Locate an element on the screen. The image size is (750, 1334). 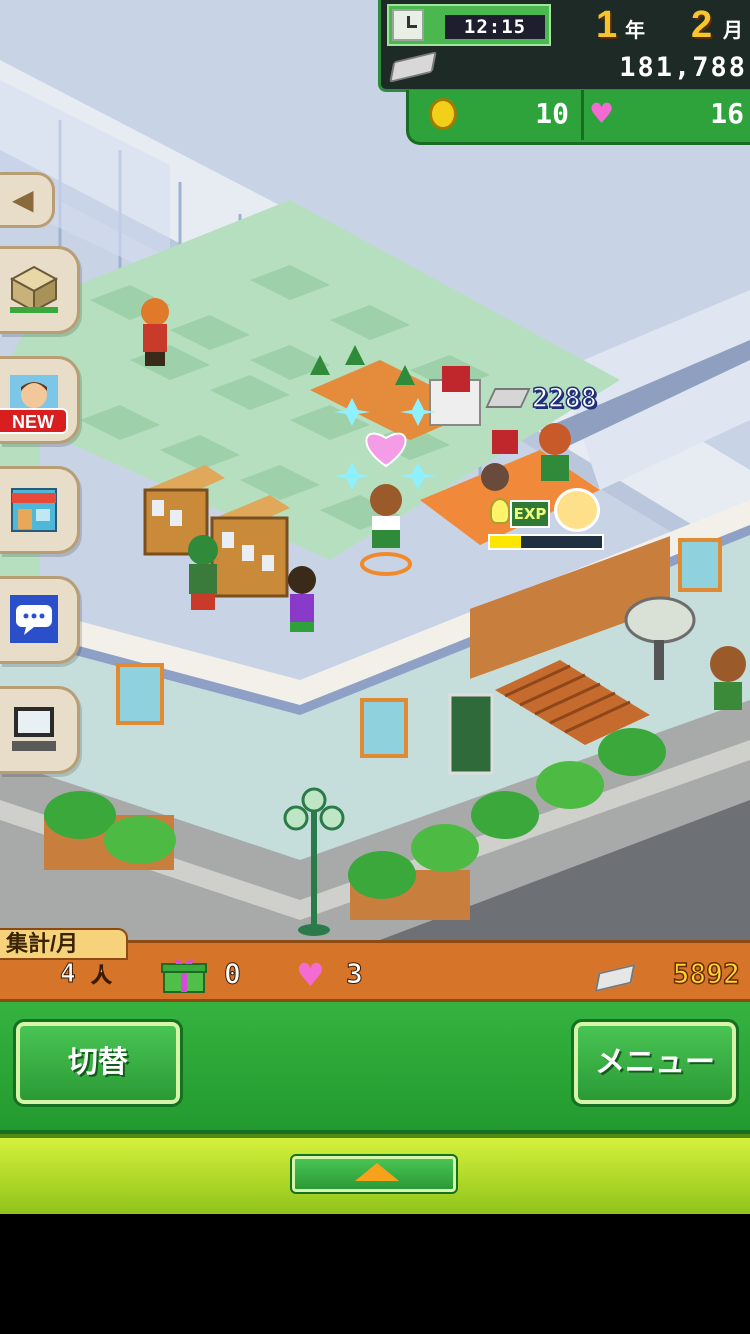
monthly-earnings: 5892 is located at coordinates (706, 973).